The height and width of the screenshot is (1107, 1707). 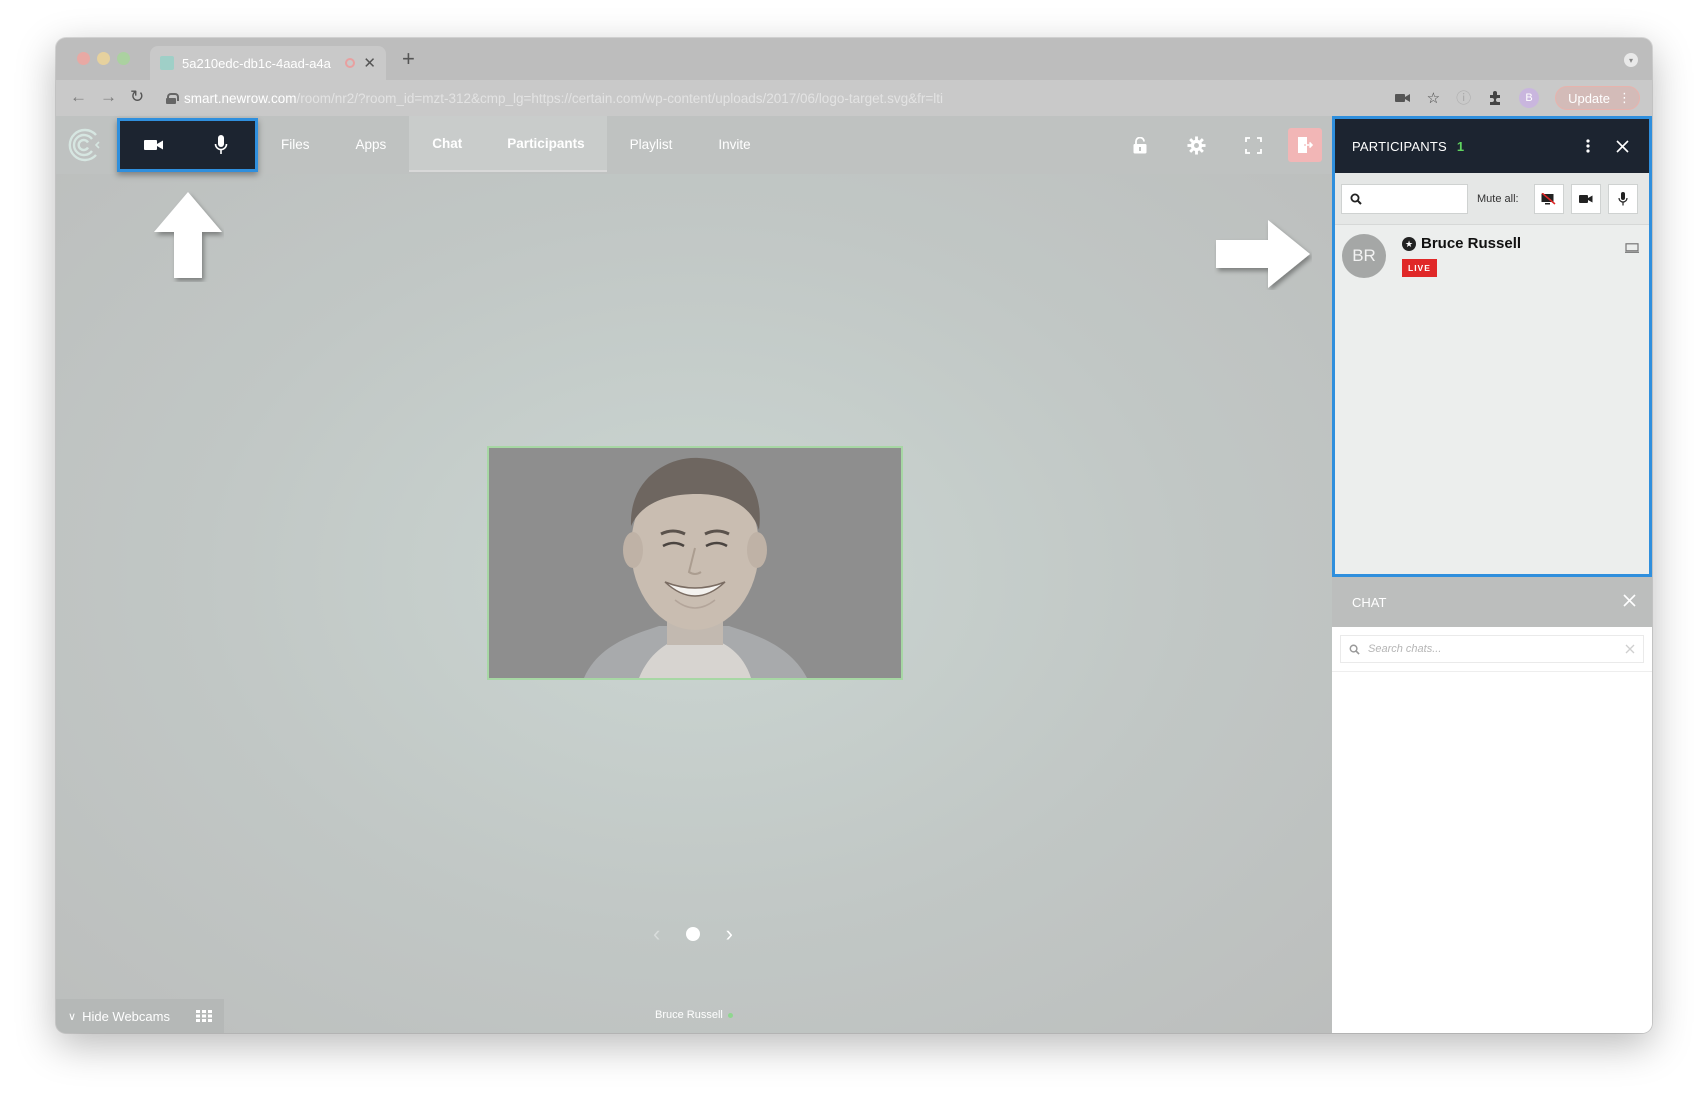 I want to click on chevron-down-icon: ∨, so click(x=72, y=1016).